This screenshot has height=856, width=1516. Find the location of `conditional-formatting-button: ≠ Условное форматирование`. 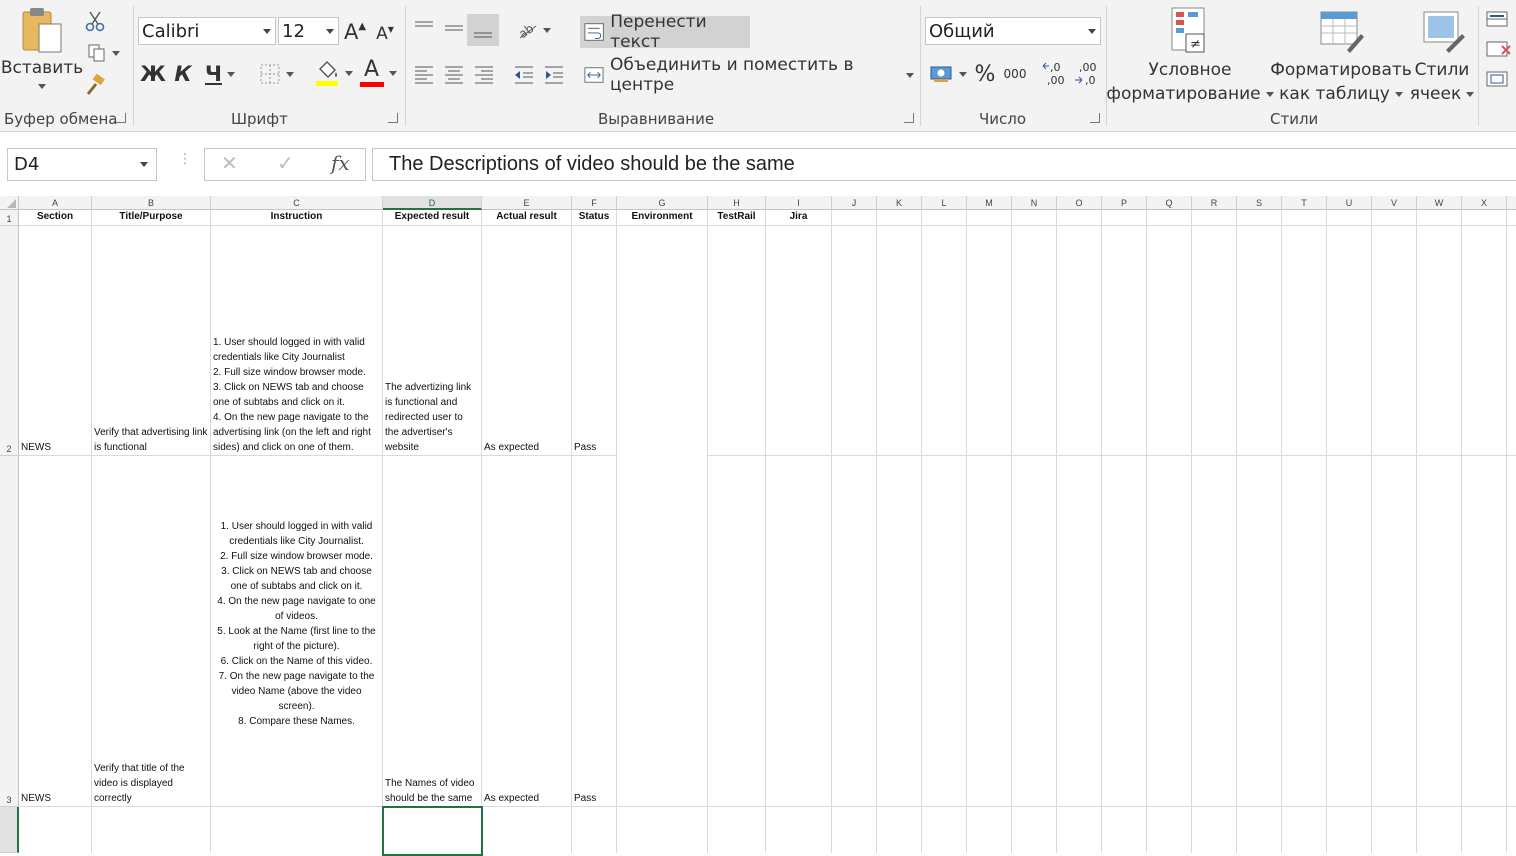

conditional-formatting-button: ≠ Условное форматирование is located at coordinates (1190, 56).